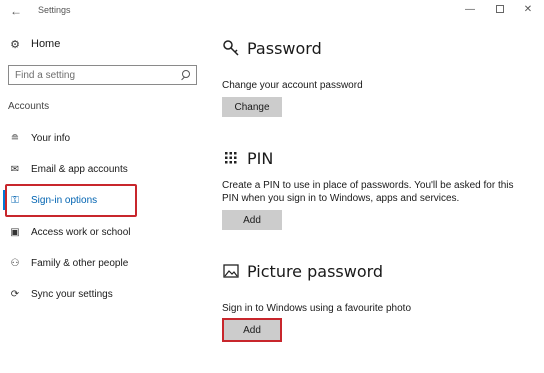 Image resolution: width=544 pixels, height=373 pixels. What do you see at coordinates (284, 48) in the screenshot?
I see `password-heading-text: Password` at bounding box center [284, 48].